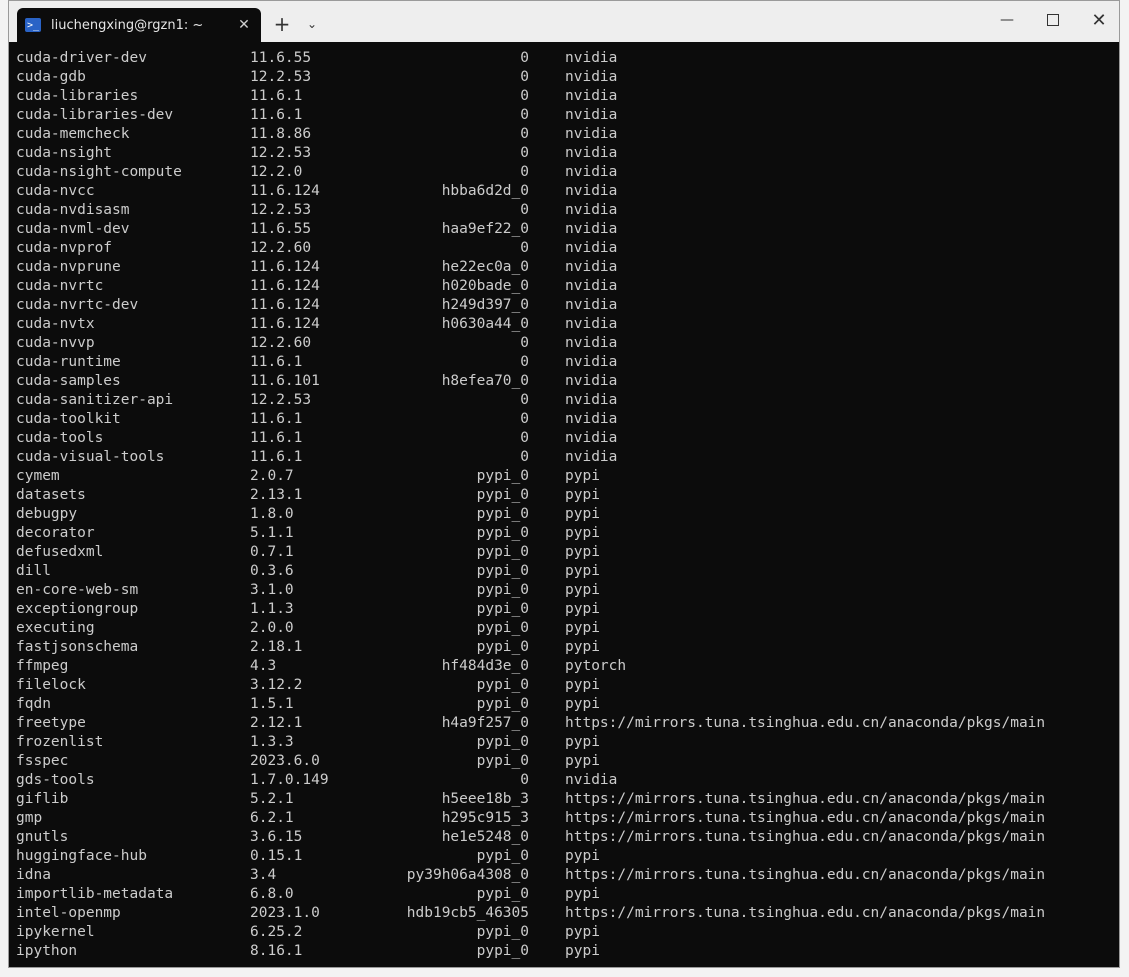  I want to click on package-name: intel-openmp, so click(68, 913).